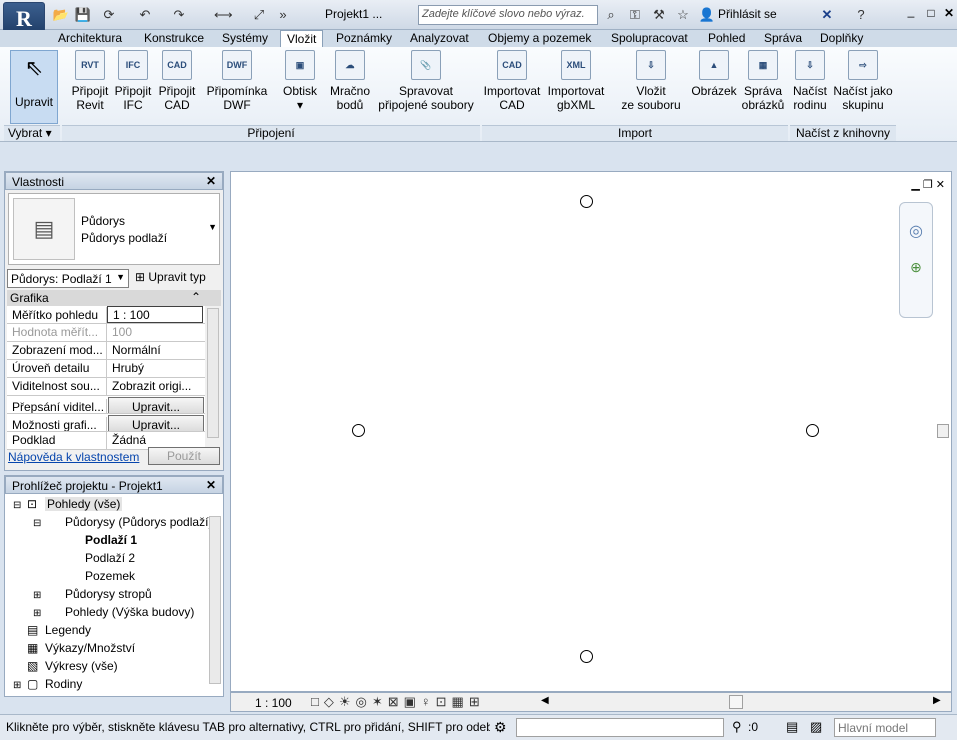 This screenshot has width=957, height=740. What do you see at coordinates (508, 15) in the screenshot?
I see `search-input: Zadejte klíčové slovo nebo výraz.` at bounding box center [508, 15].